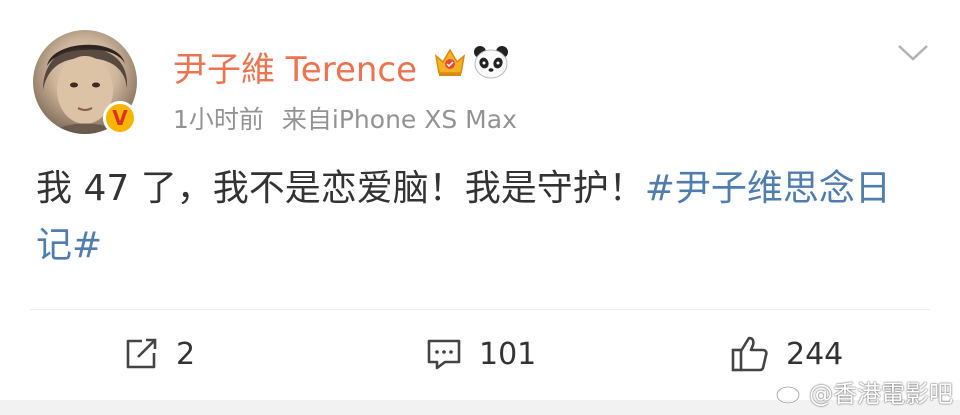 This screenshot has height=415, width=960. Describe the element at coordinates (881, 394) in the screenshot. I see `watermark-text: @香港電影吧` at that location.